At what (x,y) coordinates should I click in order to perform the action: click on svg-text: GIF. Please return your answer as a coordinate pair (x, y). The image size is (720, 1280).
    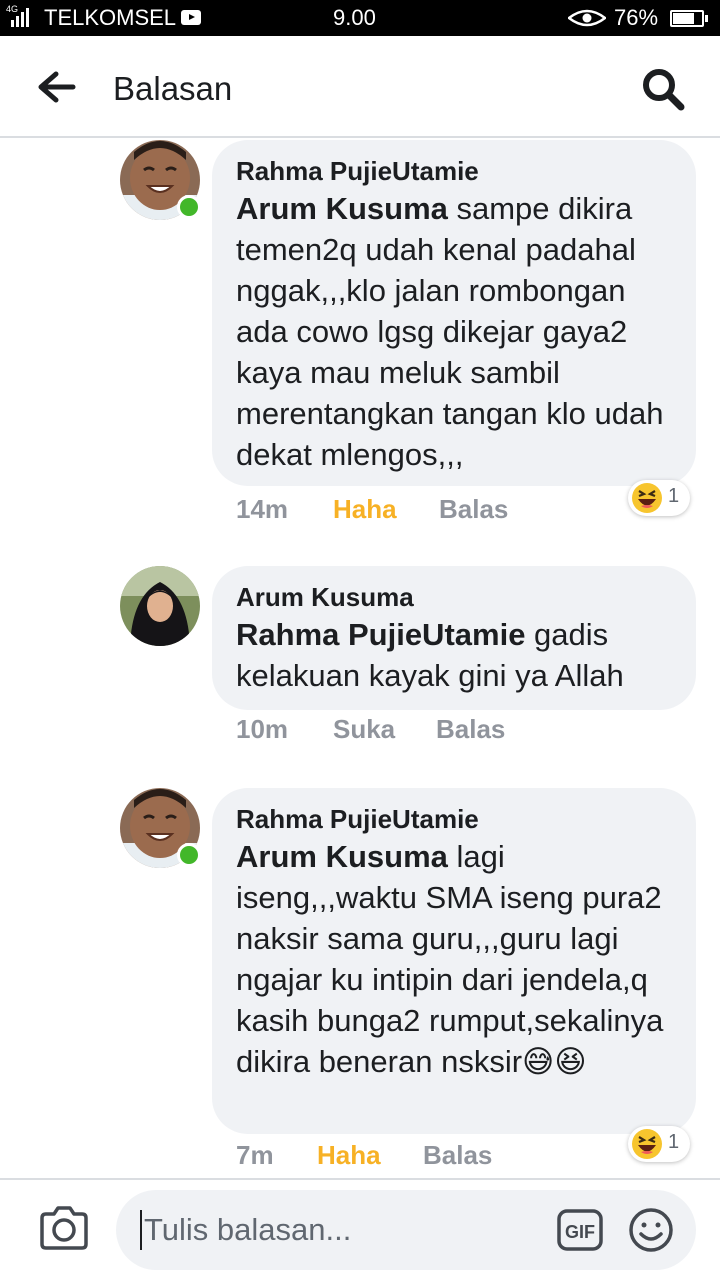
    Looking at the image, I should click on (580, 1232).